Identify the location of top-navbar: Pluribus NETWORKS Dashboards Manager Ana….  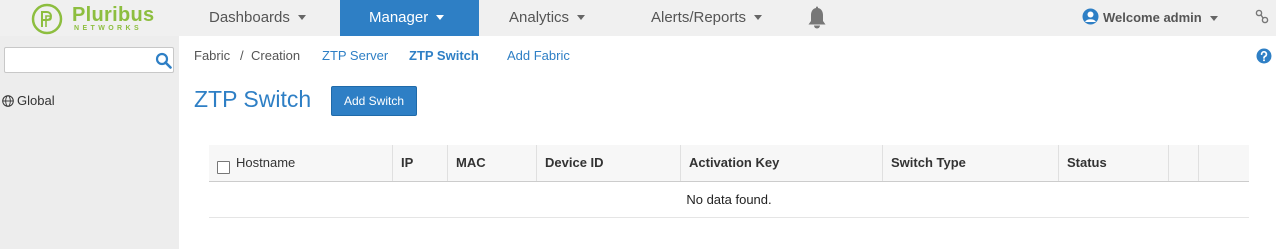
(638, 18).